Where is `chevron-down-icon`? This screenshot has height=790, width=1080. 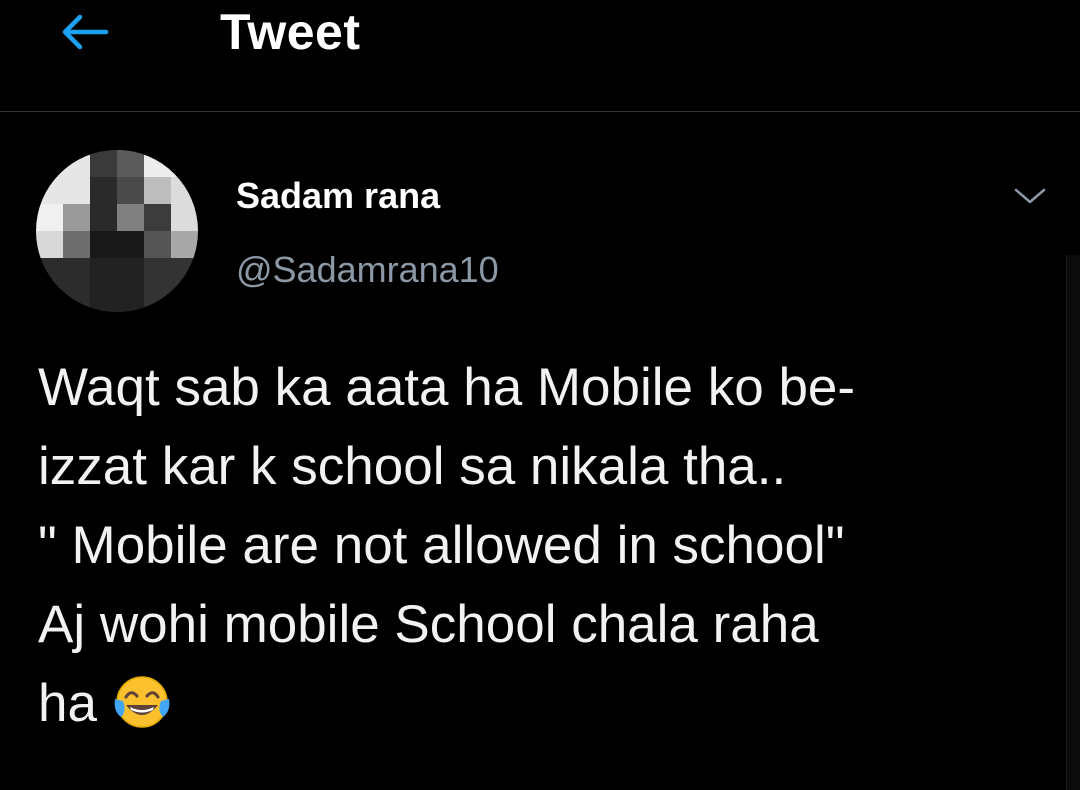 chevron-down-icon is located at coordinates (1030, 196).